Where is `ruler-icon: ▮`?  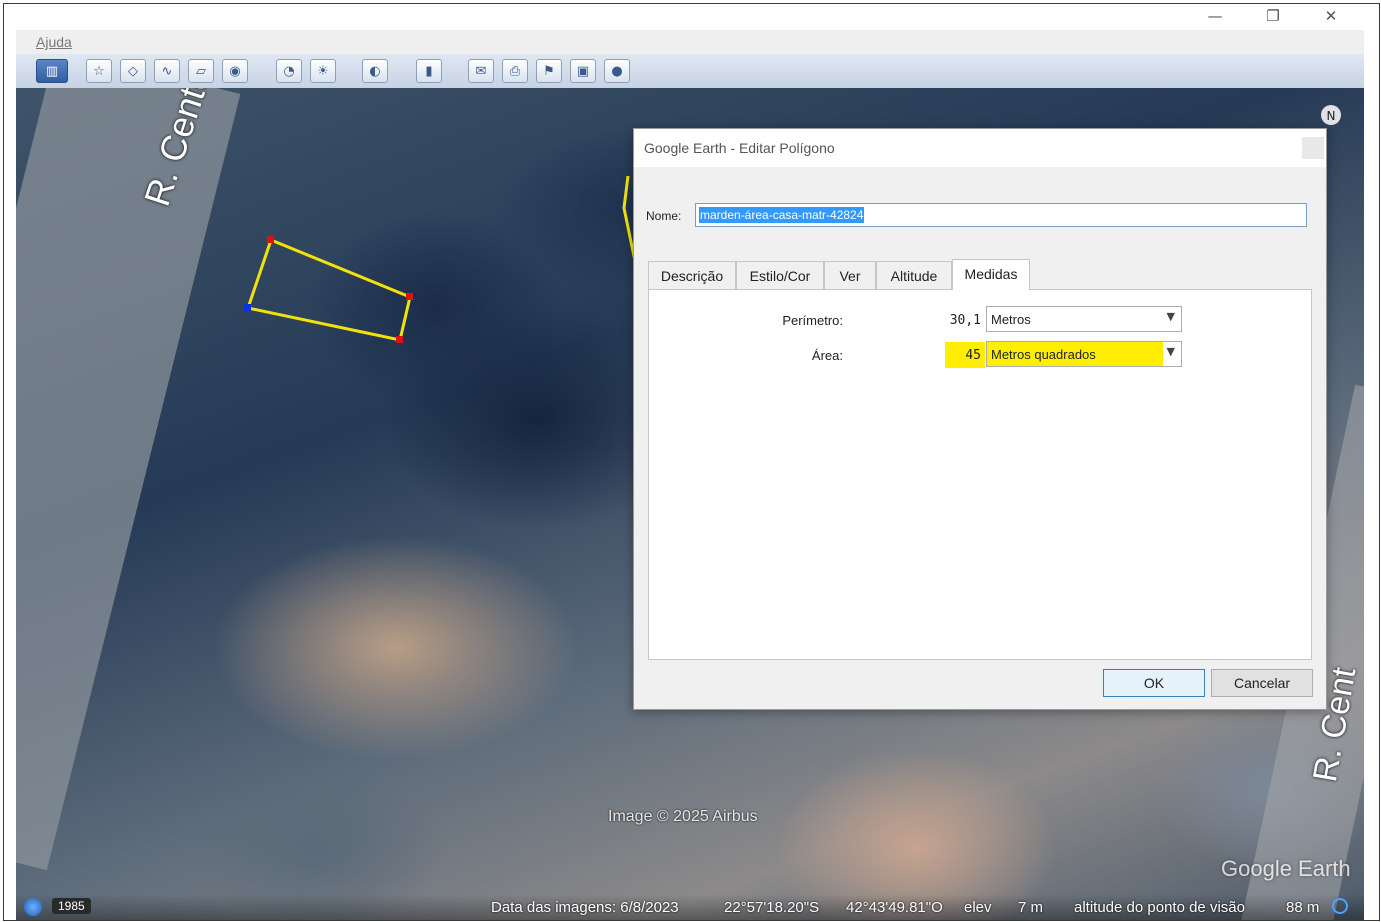
ruler-icon: ▮ is located at coordinates (429, 71).